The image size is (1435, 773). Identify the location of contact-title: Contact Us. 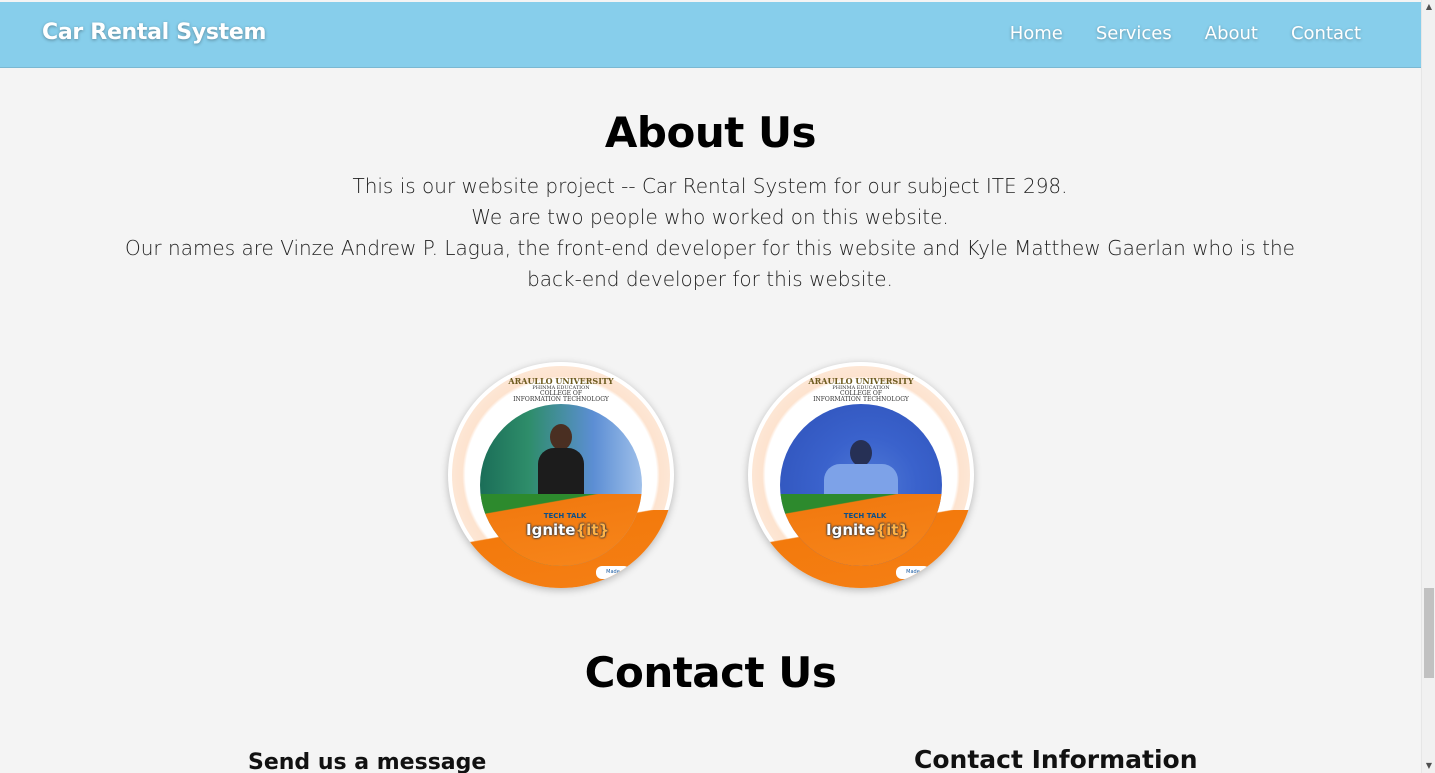
(710, 672).